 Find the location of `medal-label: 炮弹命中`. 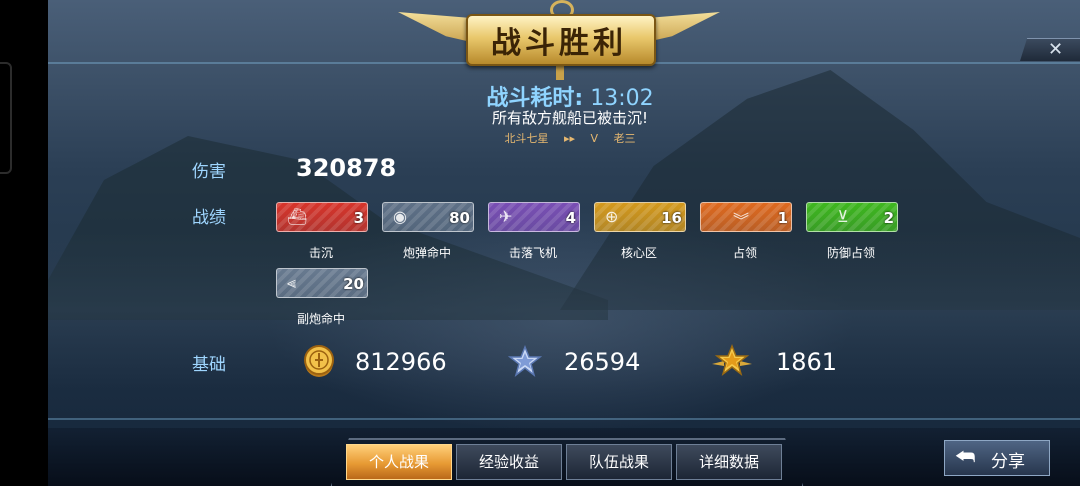

medal-label: 炮弹命中 is located at coordinates (426, 253).